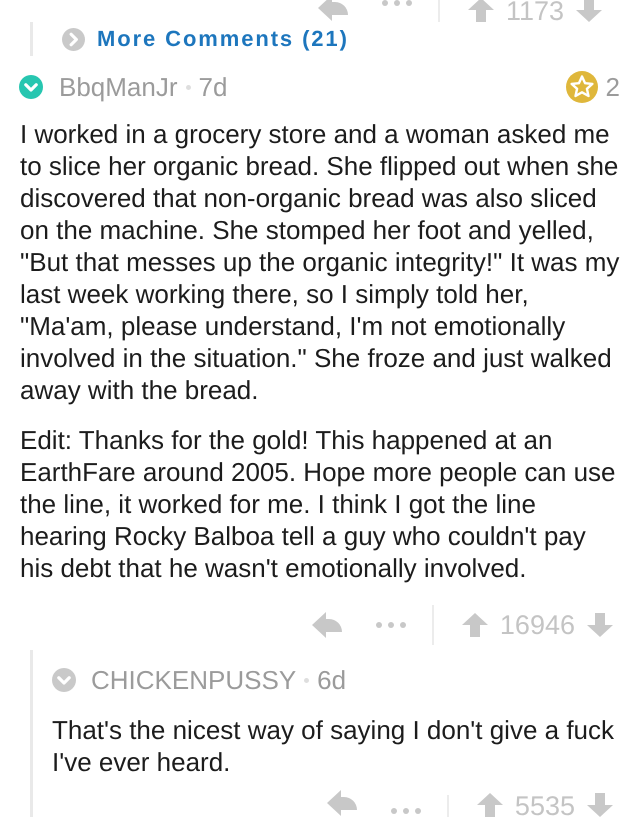 The width and height of the screenshot is (640, 817). What do you see at coordinates (535, 11) in the screenshot?
I see `vote-score: 1173` at bounding box center [535, 11].